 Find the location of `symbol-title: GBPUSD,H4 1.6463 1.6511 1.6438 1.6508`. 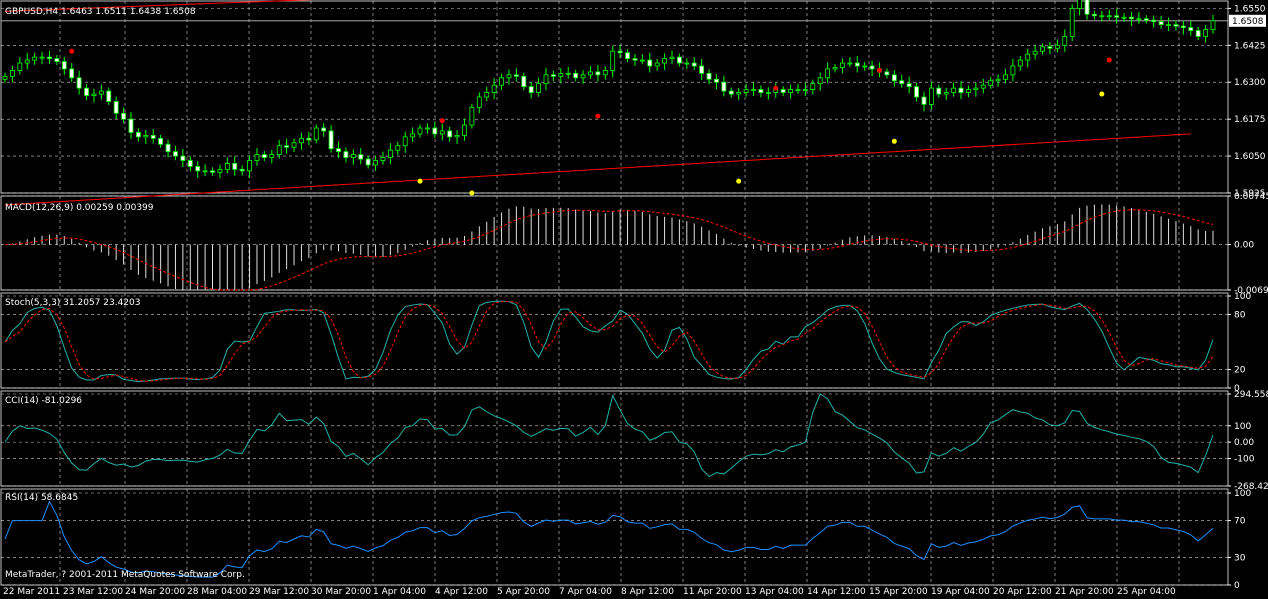

symbol-title: GBPUSD,H4 1.6463 1.6511 1.6438 1.6508 is located at coordinates (100, 12).